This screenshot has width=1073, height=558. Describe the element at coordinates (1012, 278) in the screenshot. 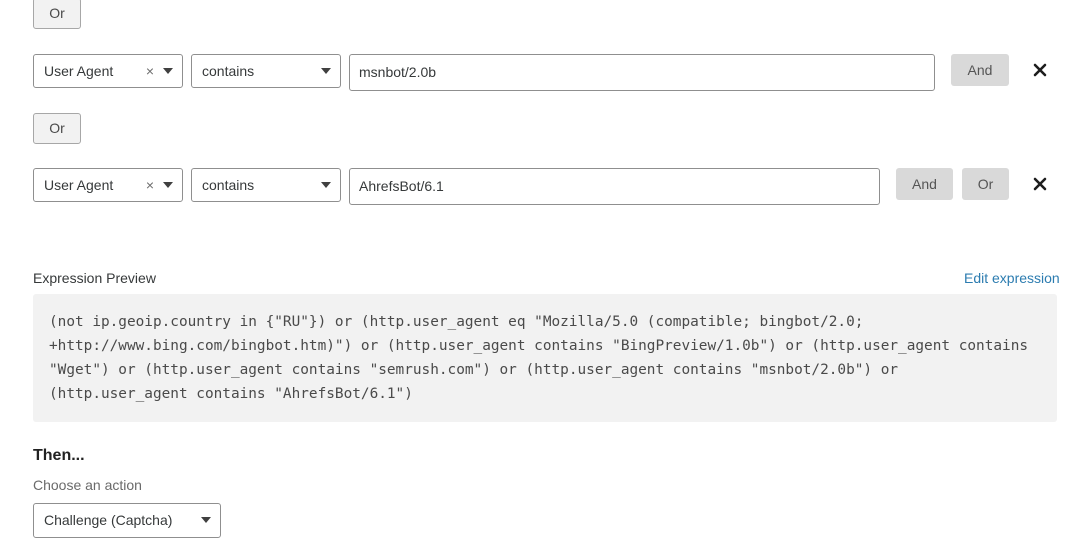

I see `edit-expression-link: Edit expression` at that location.